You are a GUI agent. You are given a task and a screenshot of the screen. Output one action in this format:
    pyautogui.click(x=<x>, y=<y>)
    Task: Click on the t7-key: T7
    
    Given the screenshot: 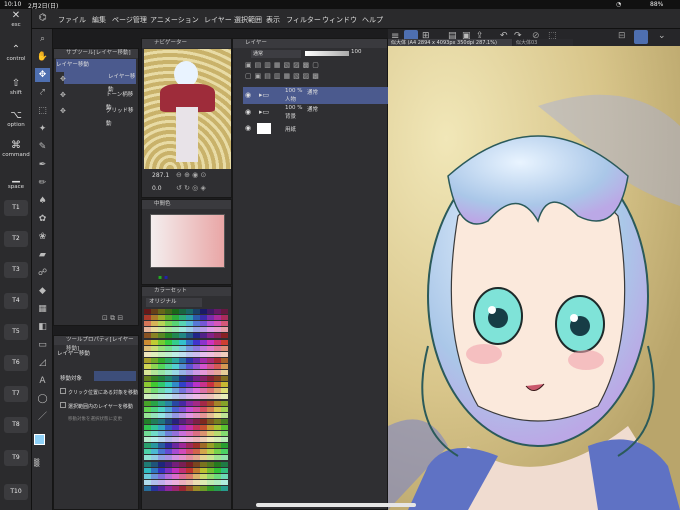 What is the action you would take?
    pyautogui.click(x=16, y=394)
    